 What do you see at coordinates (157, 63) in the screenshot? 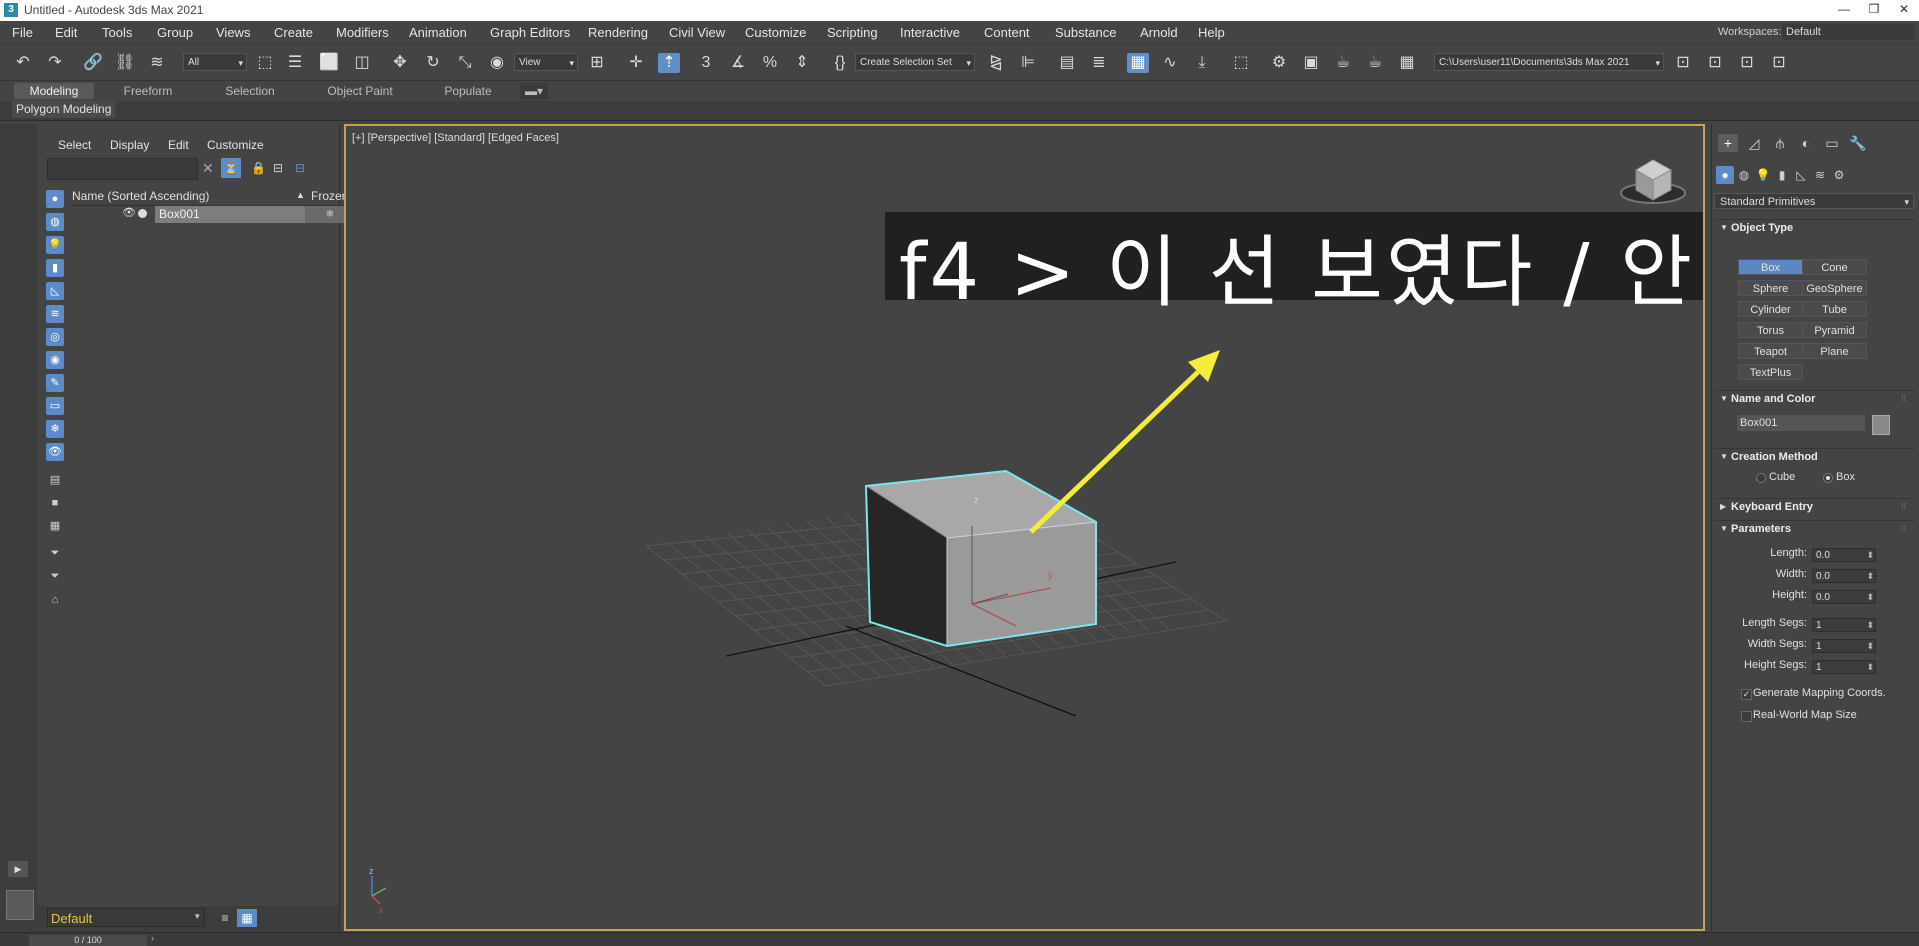
I see `bind-space-warp-icon: ≋` at bounding box center [157, 63].